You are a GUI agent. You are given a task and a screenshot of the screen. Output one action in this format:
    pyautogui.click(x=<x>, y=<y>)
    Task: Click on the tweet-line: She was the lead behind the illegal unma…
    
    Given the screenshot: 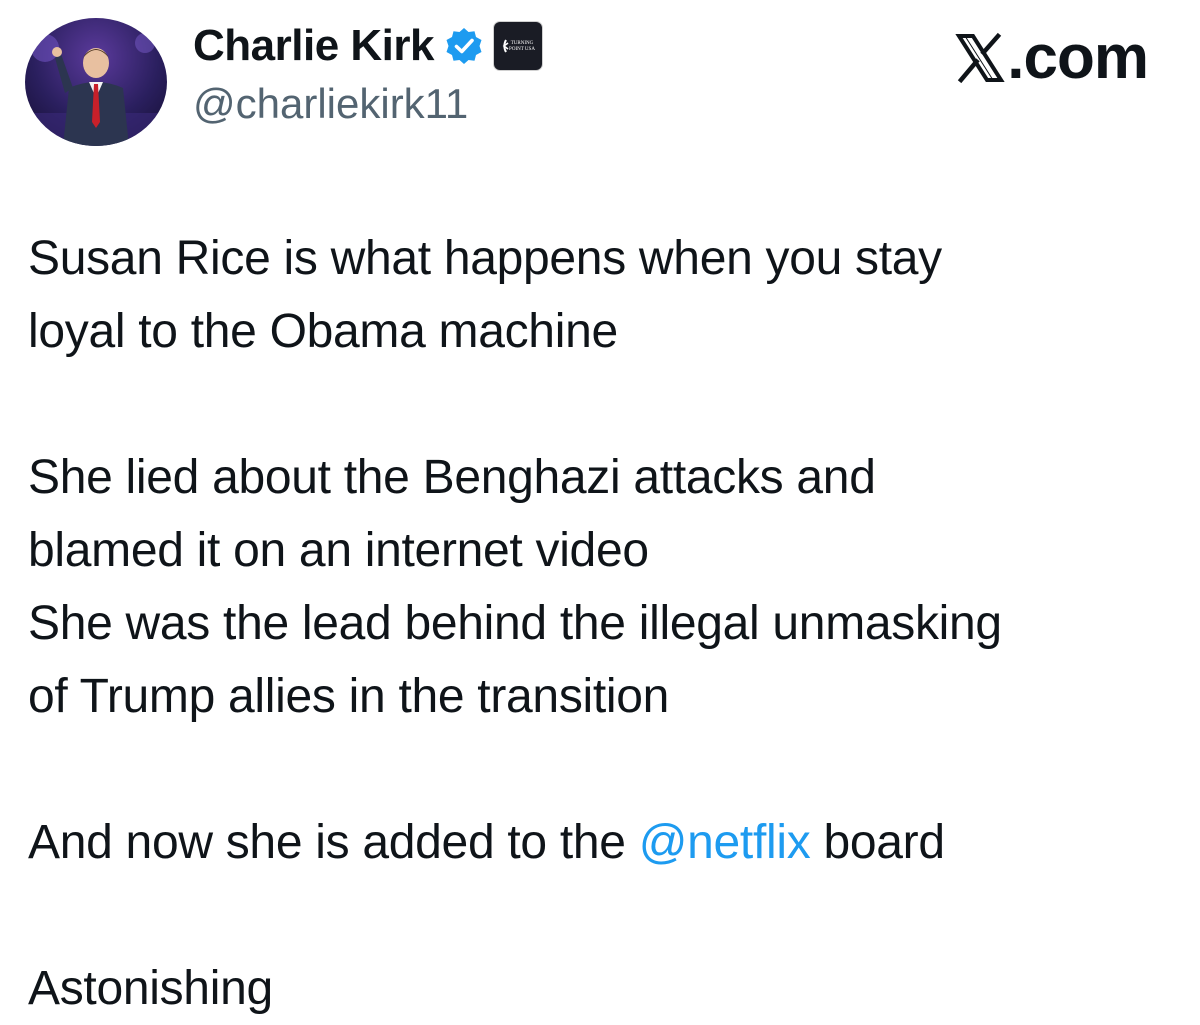 What is the action you would take?
    pyautogui.click(x=515, y=623)
    